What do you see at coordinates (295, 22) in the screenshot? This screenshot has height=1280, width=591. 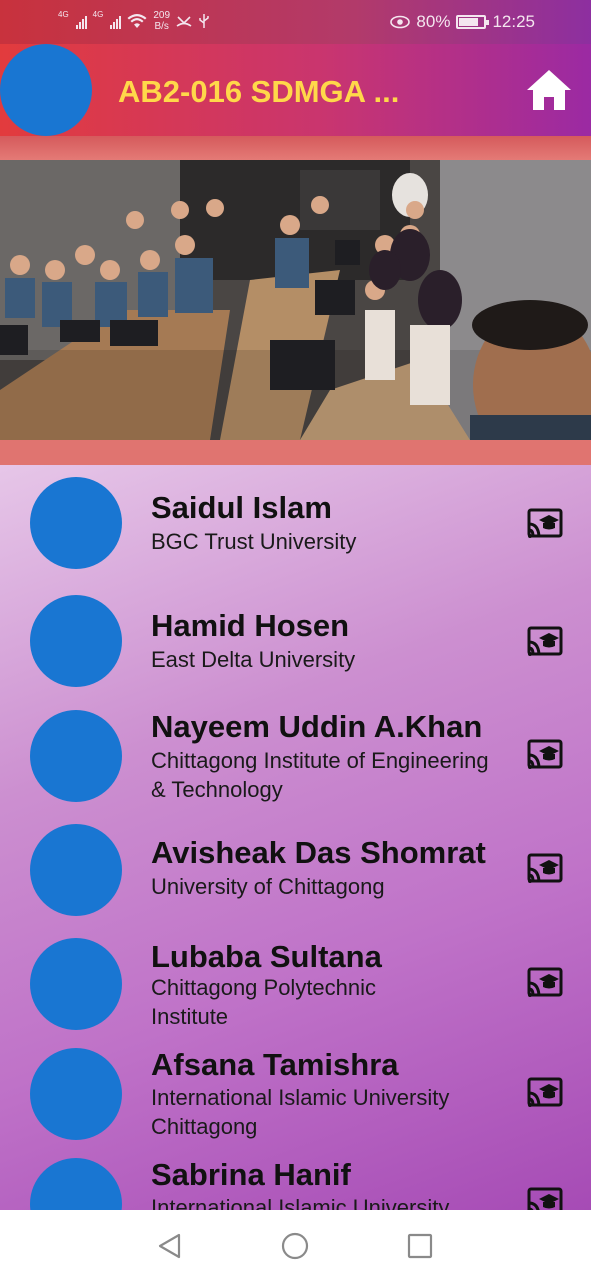 I see `status-bar: 4G 4G 209 B/s 80% 12:25` at bounding box center [295, 22].